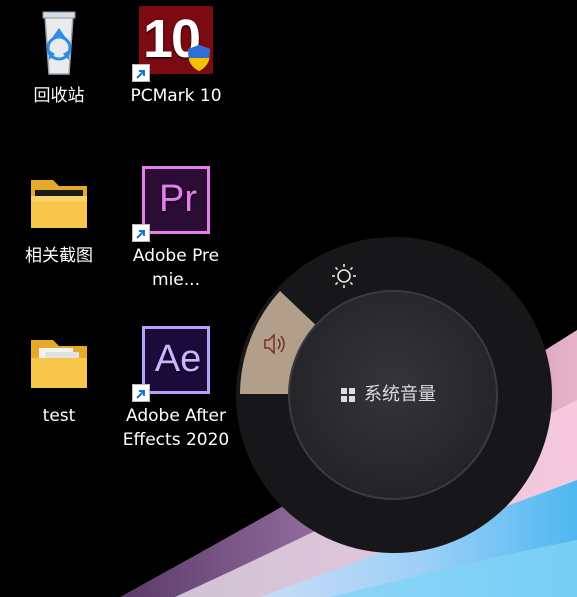 This screenshot has width=577, height=597. I want to click on desktop-icon-pcmark: 10 PCMark 10, so click(176, 57).